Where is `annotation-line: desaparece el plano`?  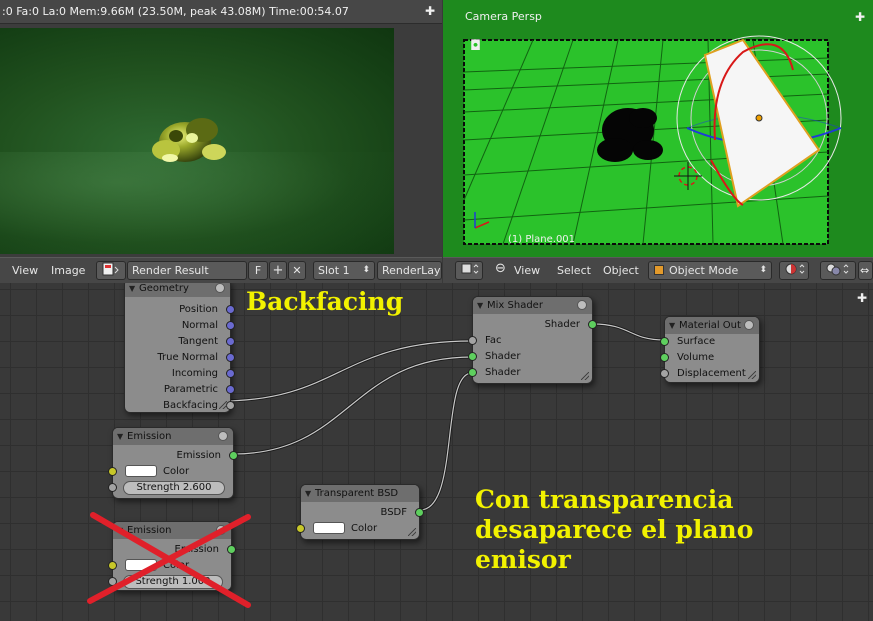 annotation-line: desaparece el plano is located at coordinates (614, 529).